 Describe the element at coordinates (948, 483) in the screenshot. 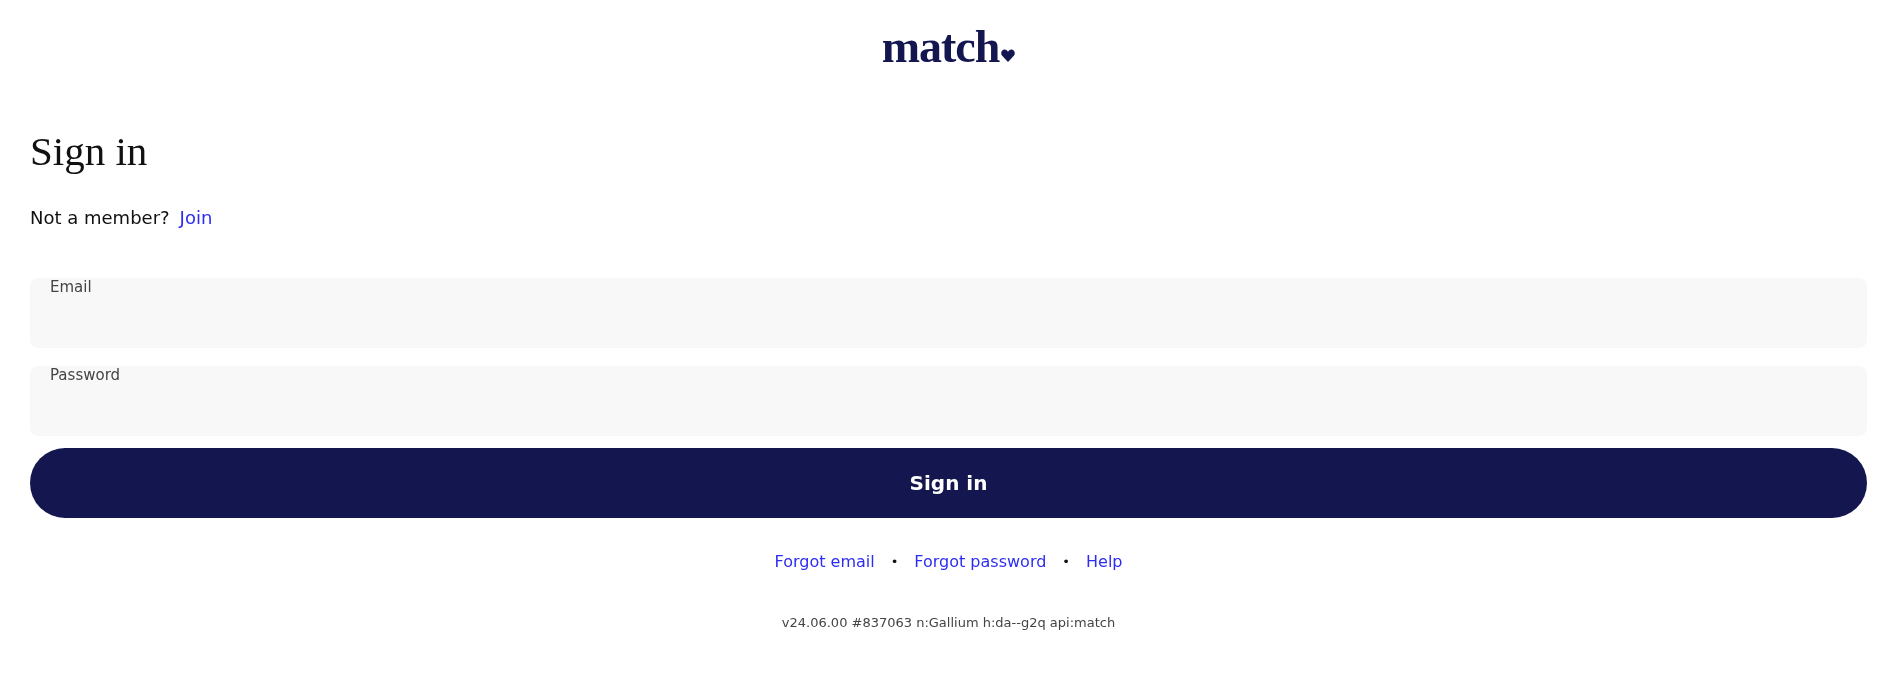

I see `sign-in-button: Sign in` at that location.